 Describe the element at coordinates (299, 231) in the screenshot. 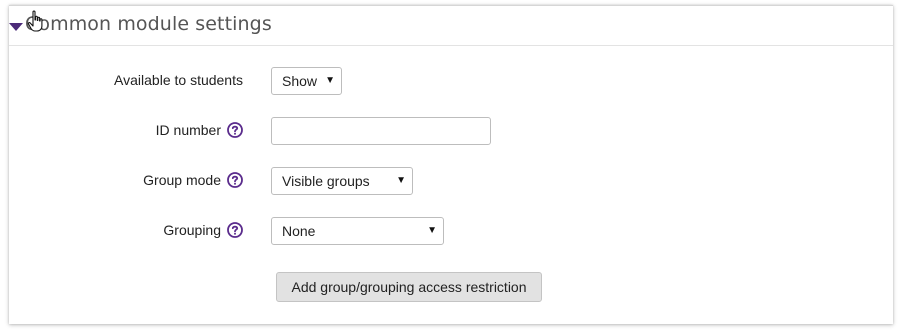

I see `grouping-select-value: None` at that location.